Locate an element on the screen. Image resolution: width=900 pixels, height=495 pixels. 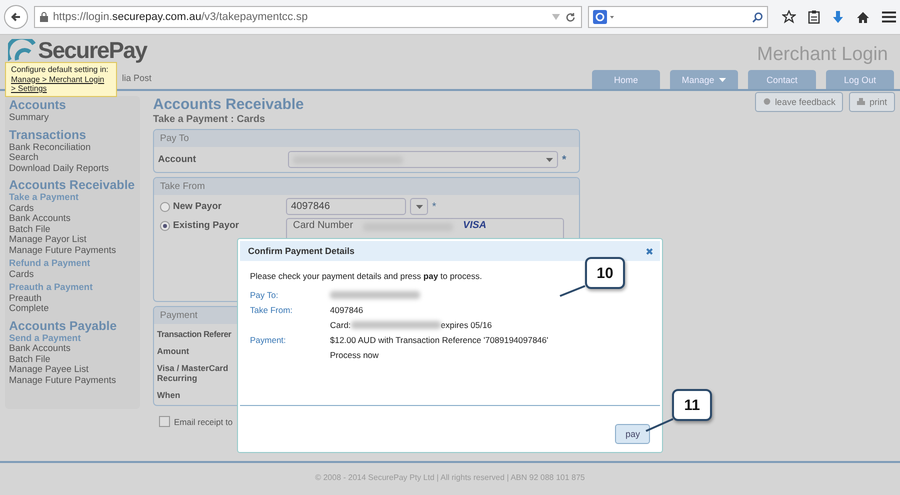
sidebar-link: Manage Payor List is located at coordinates (72, 239).